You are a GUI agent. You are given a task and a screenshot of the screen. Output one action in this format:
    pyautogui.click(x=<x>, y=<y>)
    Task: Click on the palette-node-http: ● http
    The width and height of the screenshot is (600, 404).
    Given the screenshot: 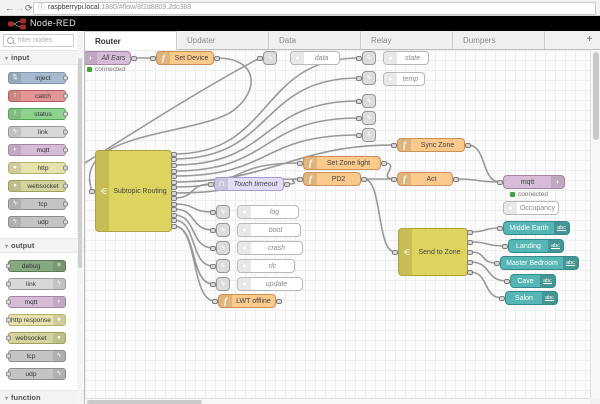 What is the action you would take?
    pyautogui.click(x=38, y=168)
    